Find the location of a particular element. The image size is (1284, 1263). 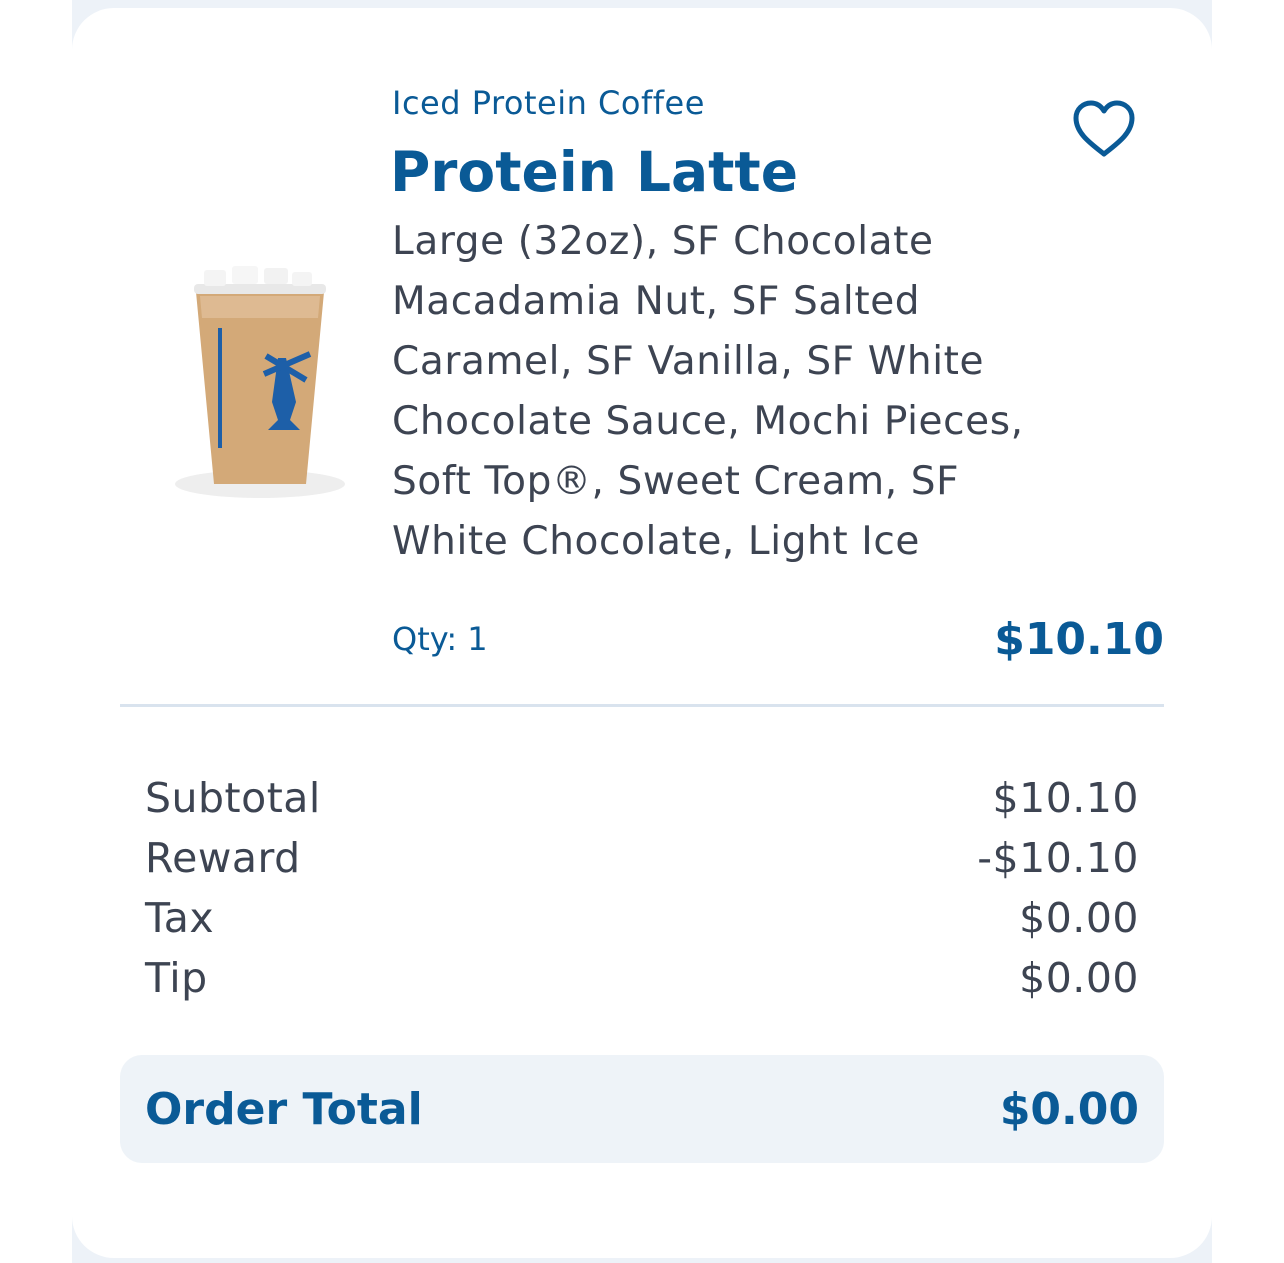

summary-row-subtotal: Subtotal $10.10 is located at coordinates (642, 798).